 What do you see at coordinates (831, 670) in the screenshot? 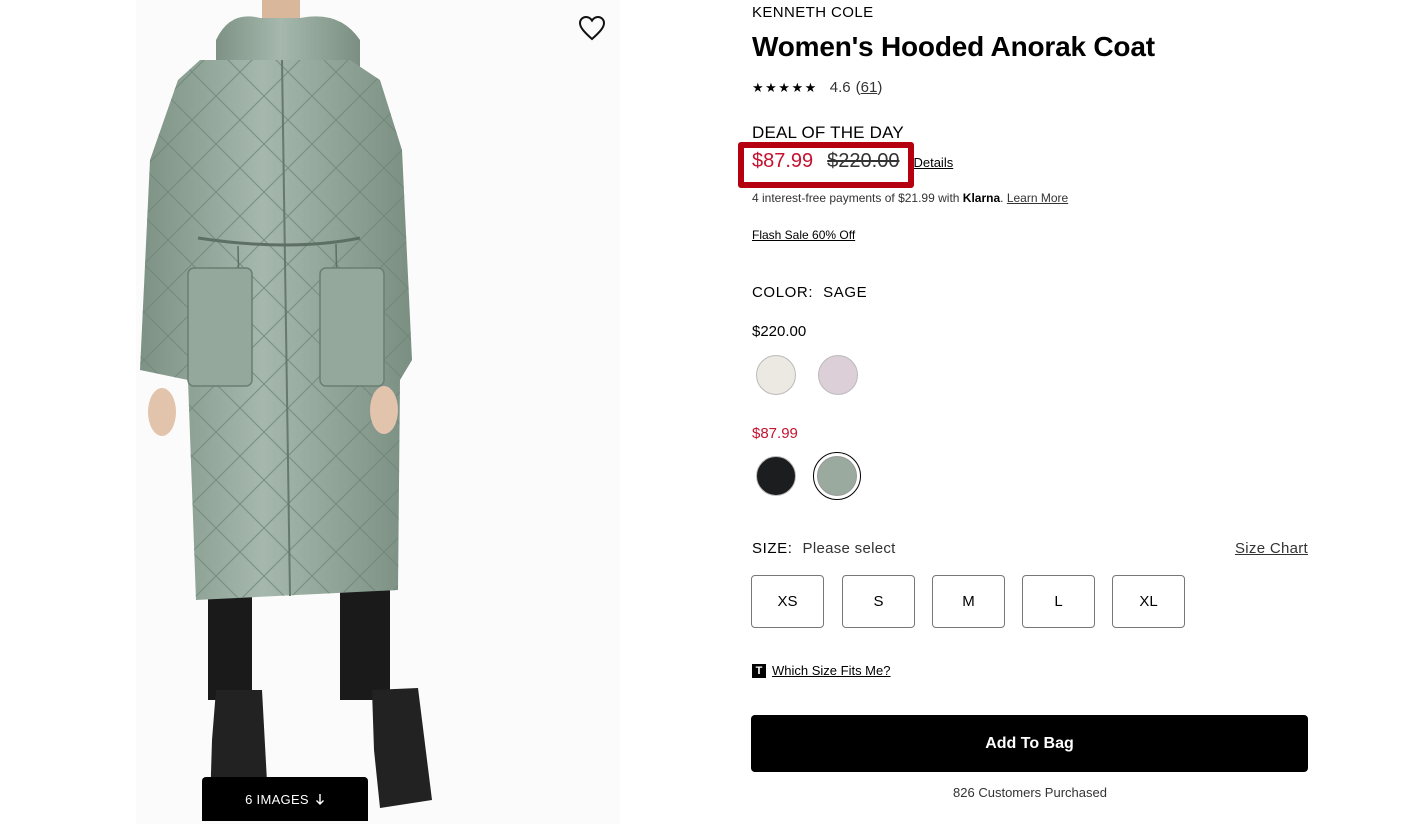
I see `which-size-fits-link: Which Size Fits Me?` at bounding box center [831, 670].